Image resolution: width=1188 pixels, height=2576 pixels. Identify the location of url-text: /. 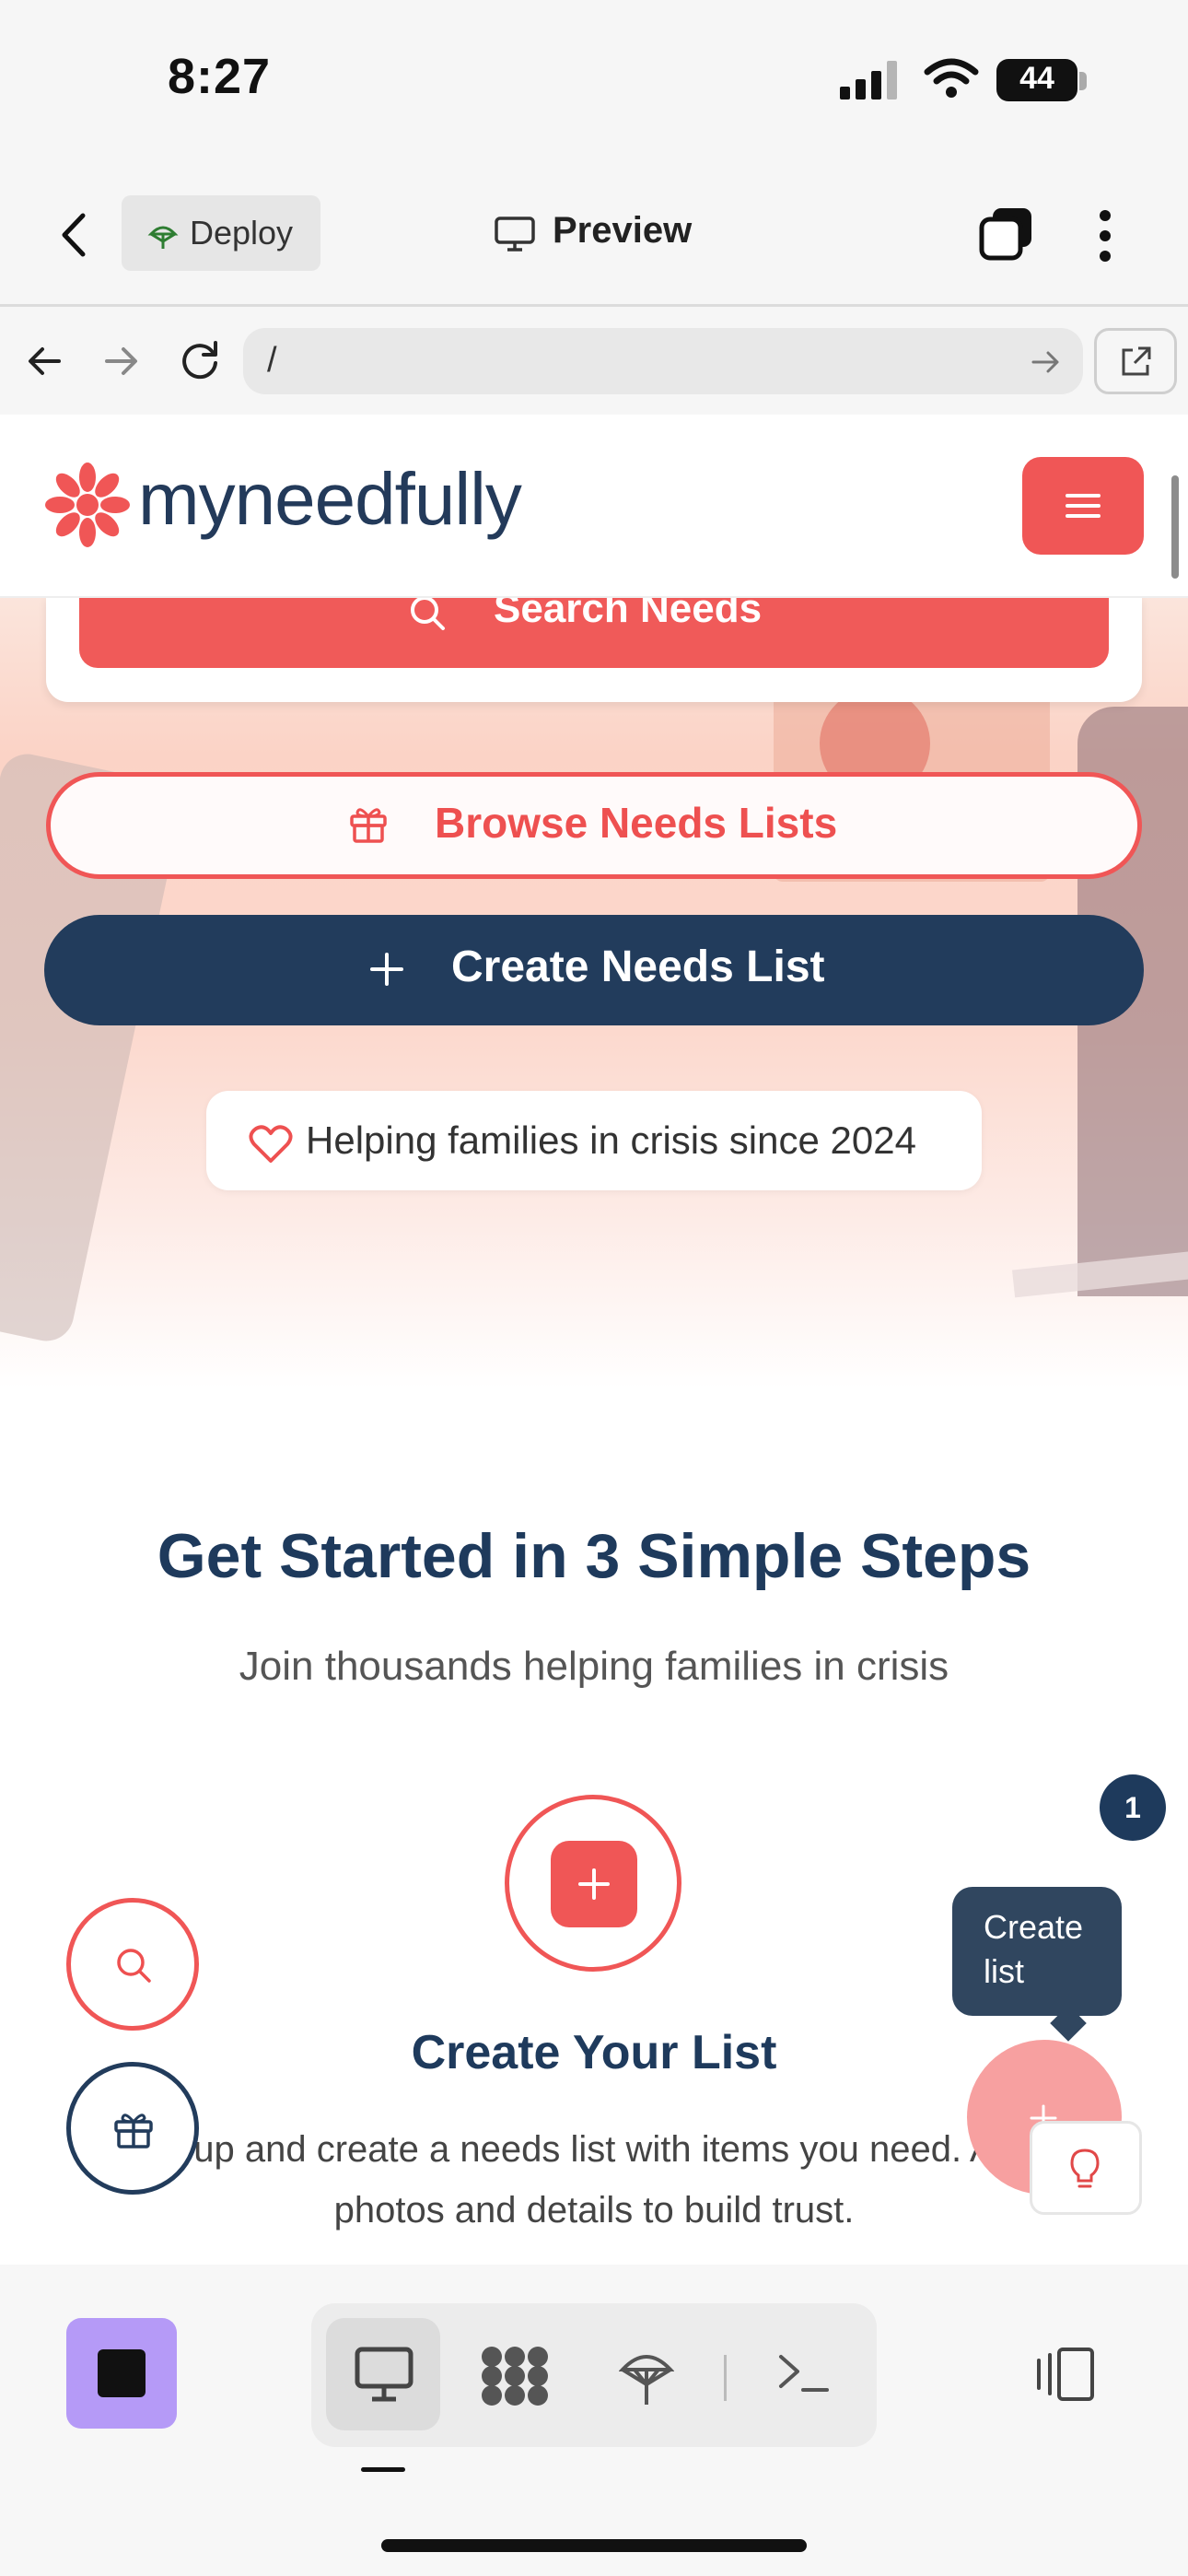
(272, 360).